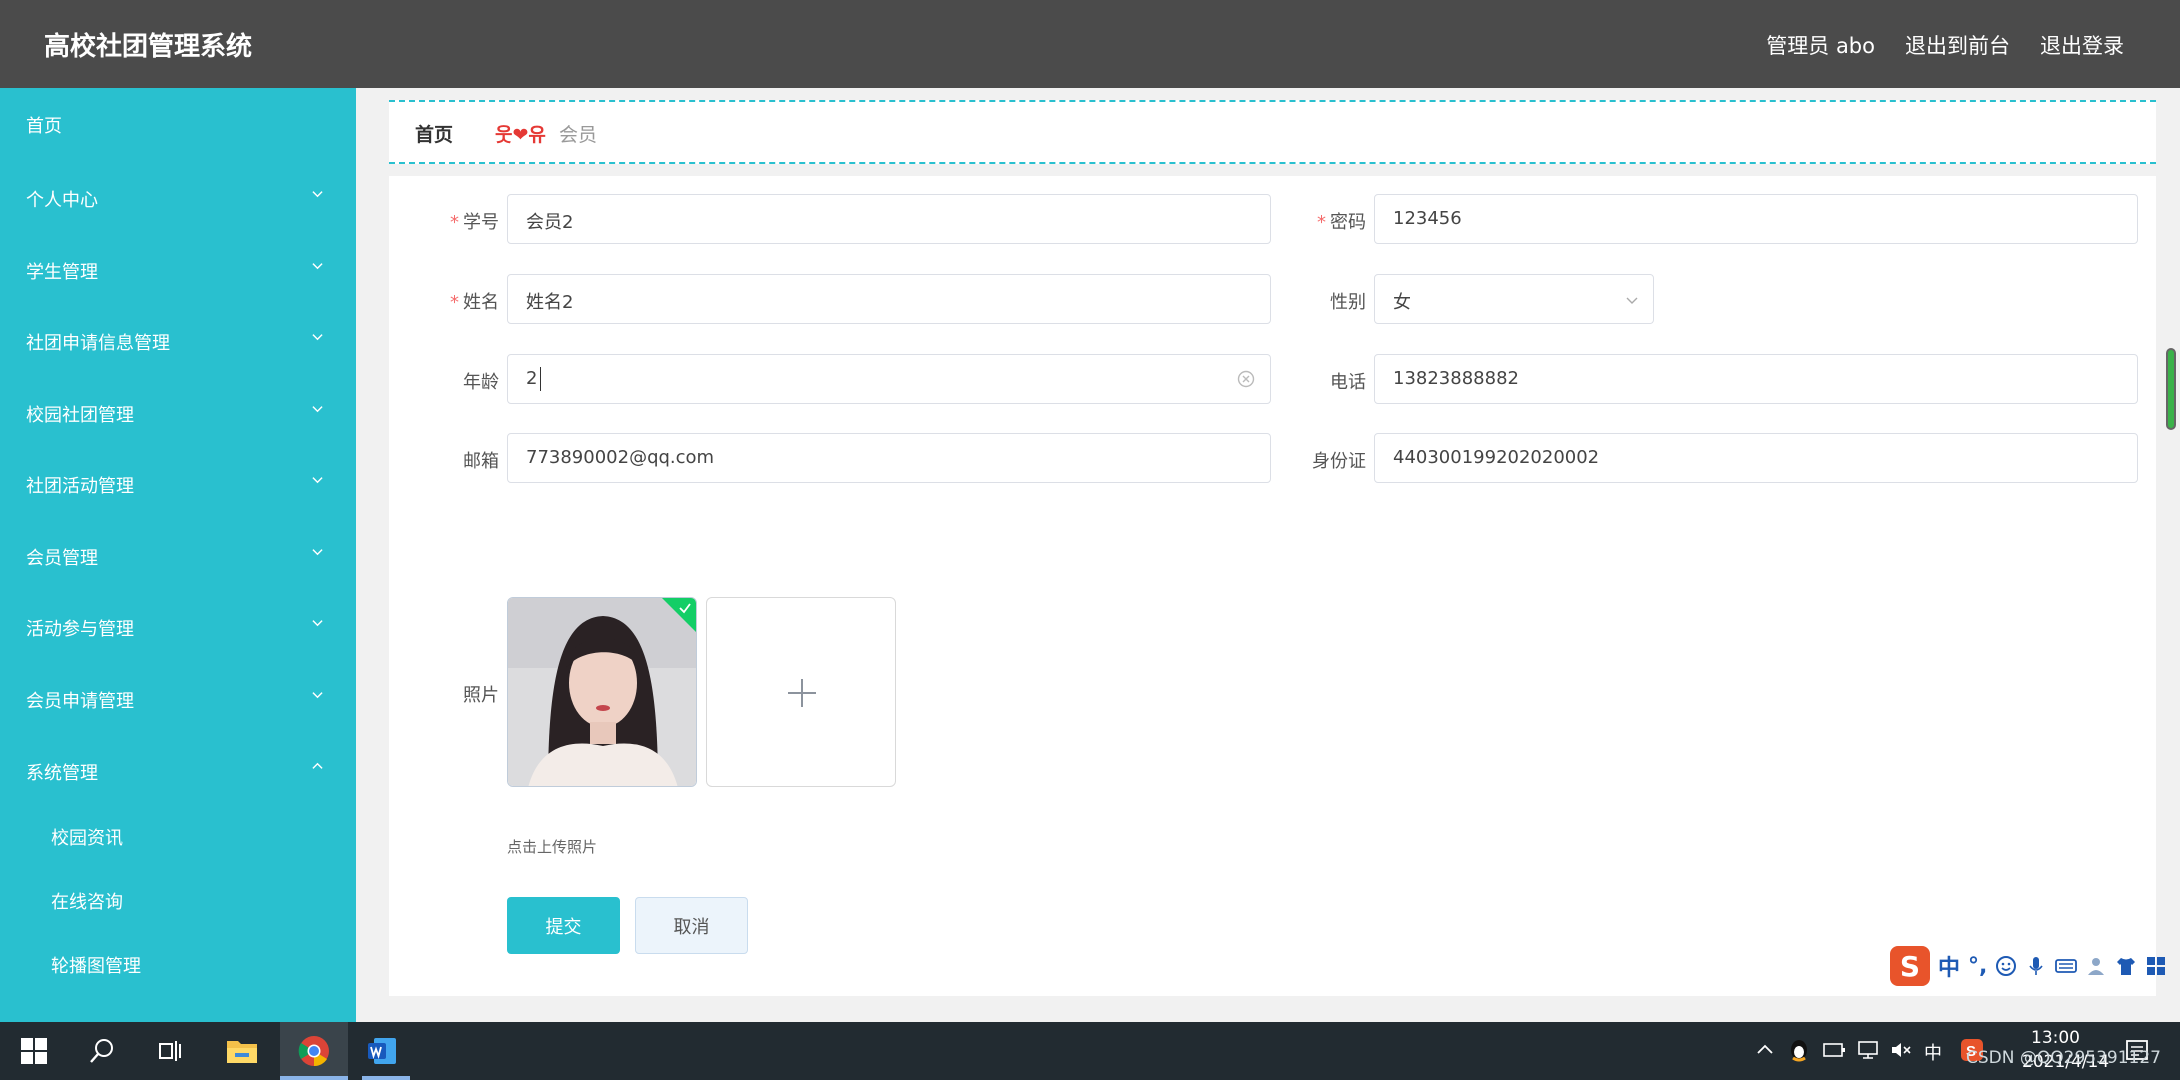  Describe the element at coordinates (1339, 461) in the screenshot. I see `id-card-label: 身份证` at that location.